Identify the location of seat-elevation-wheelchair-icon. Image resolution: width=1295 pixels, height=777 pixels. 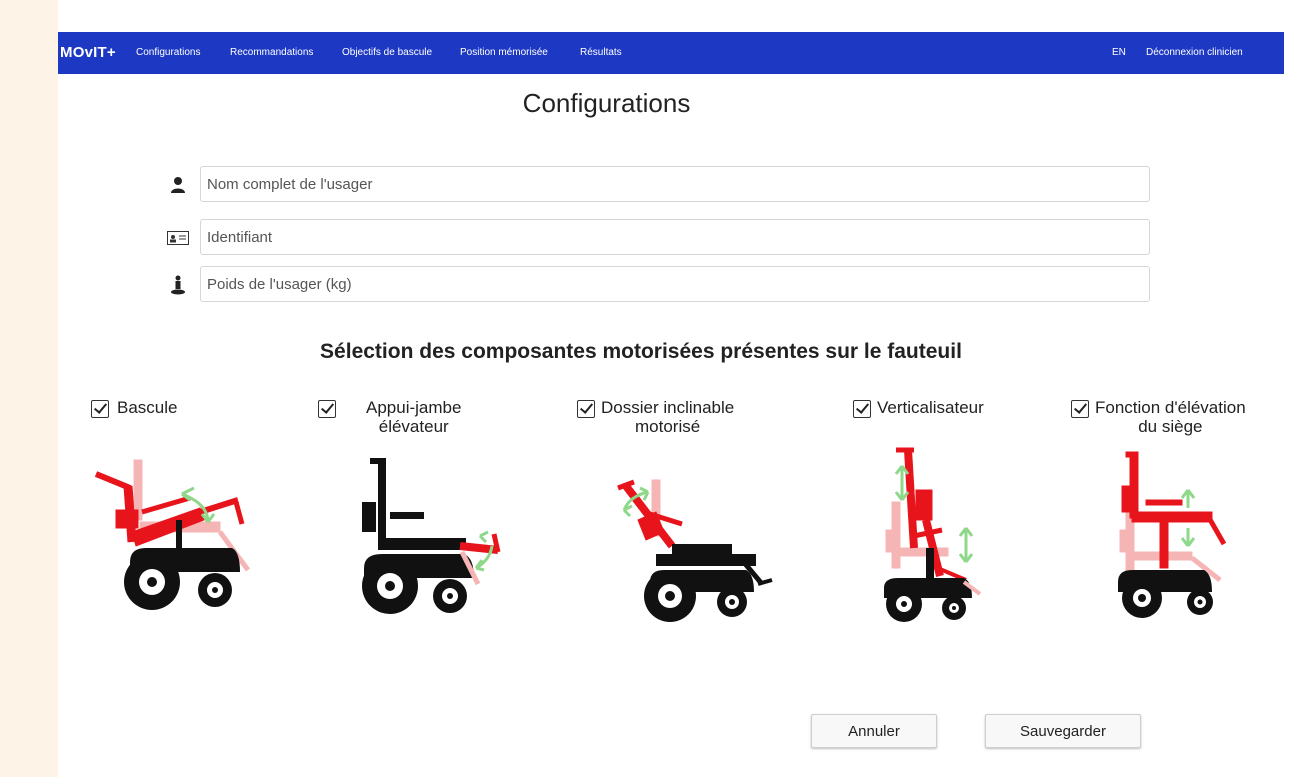
(1172, 534).